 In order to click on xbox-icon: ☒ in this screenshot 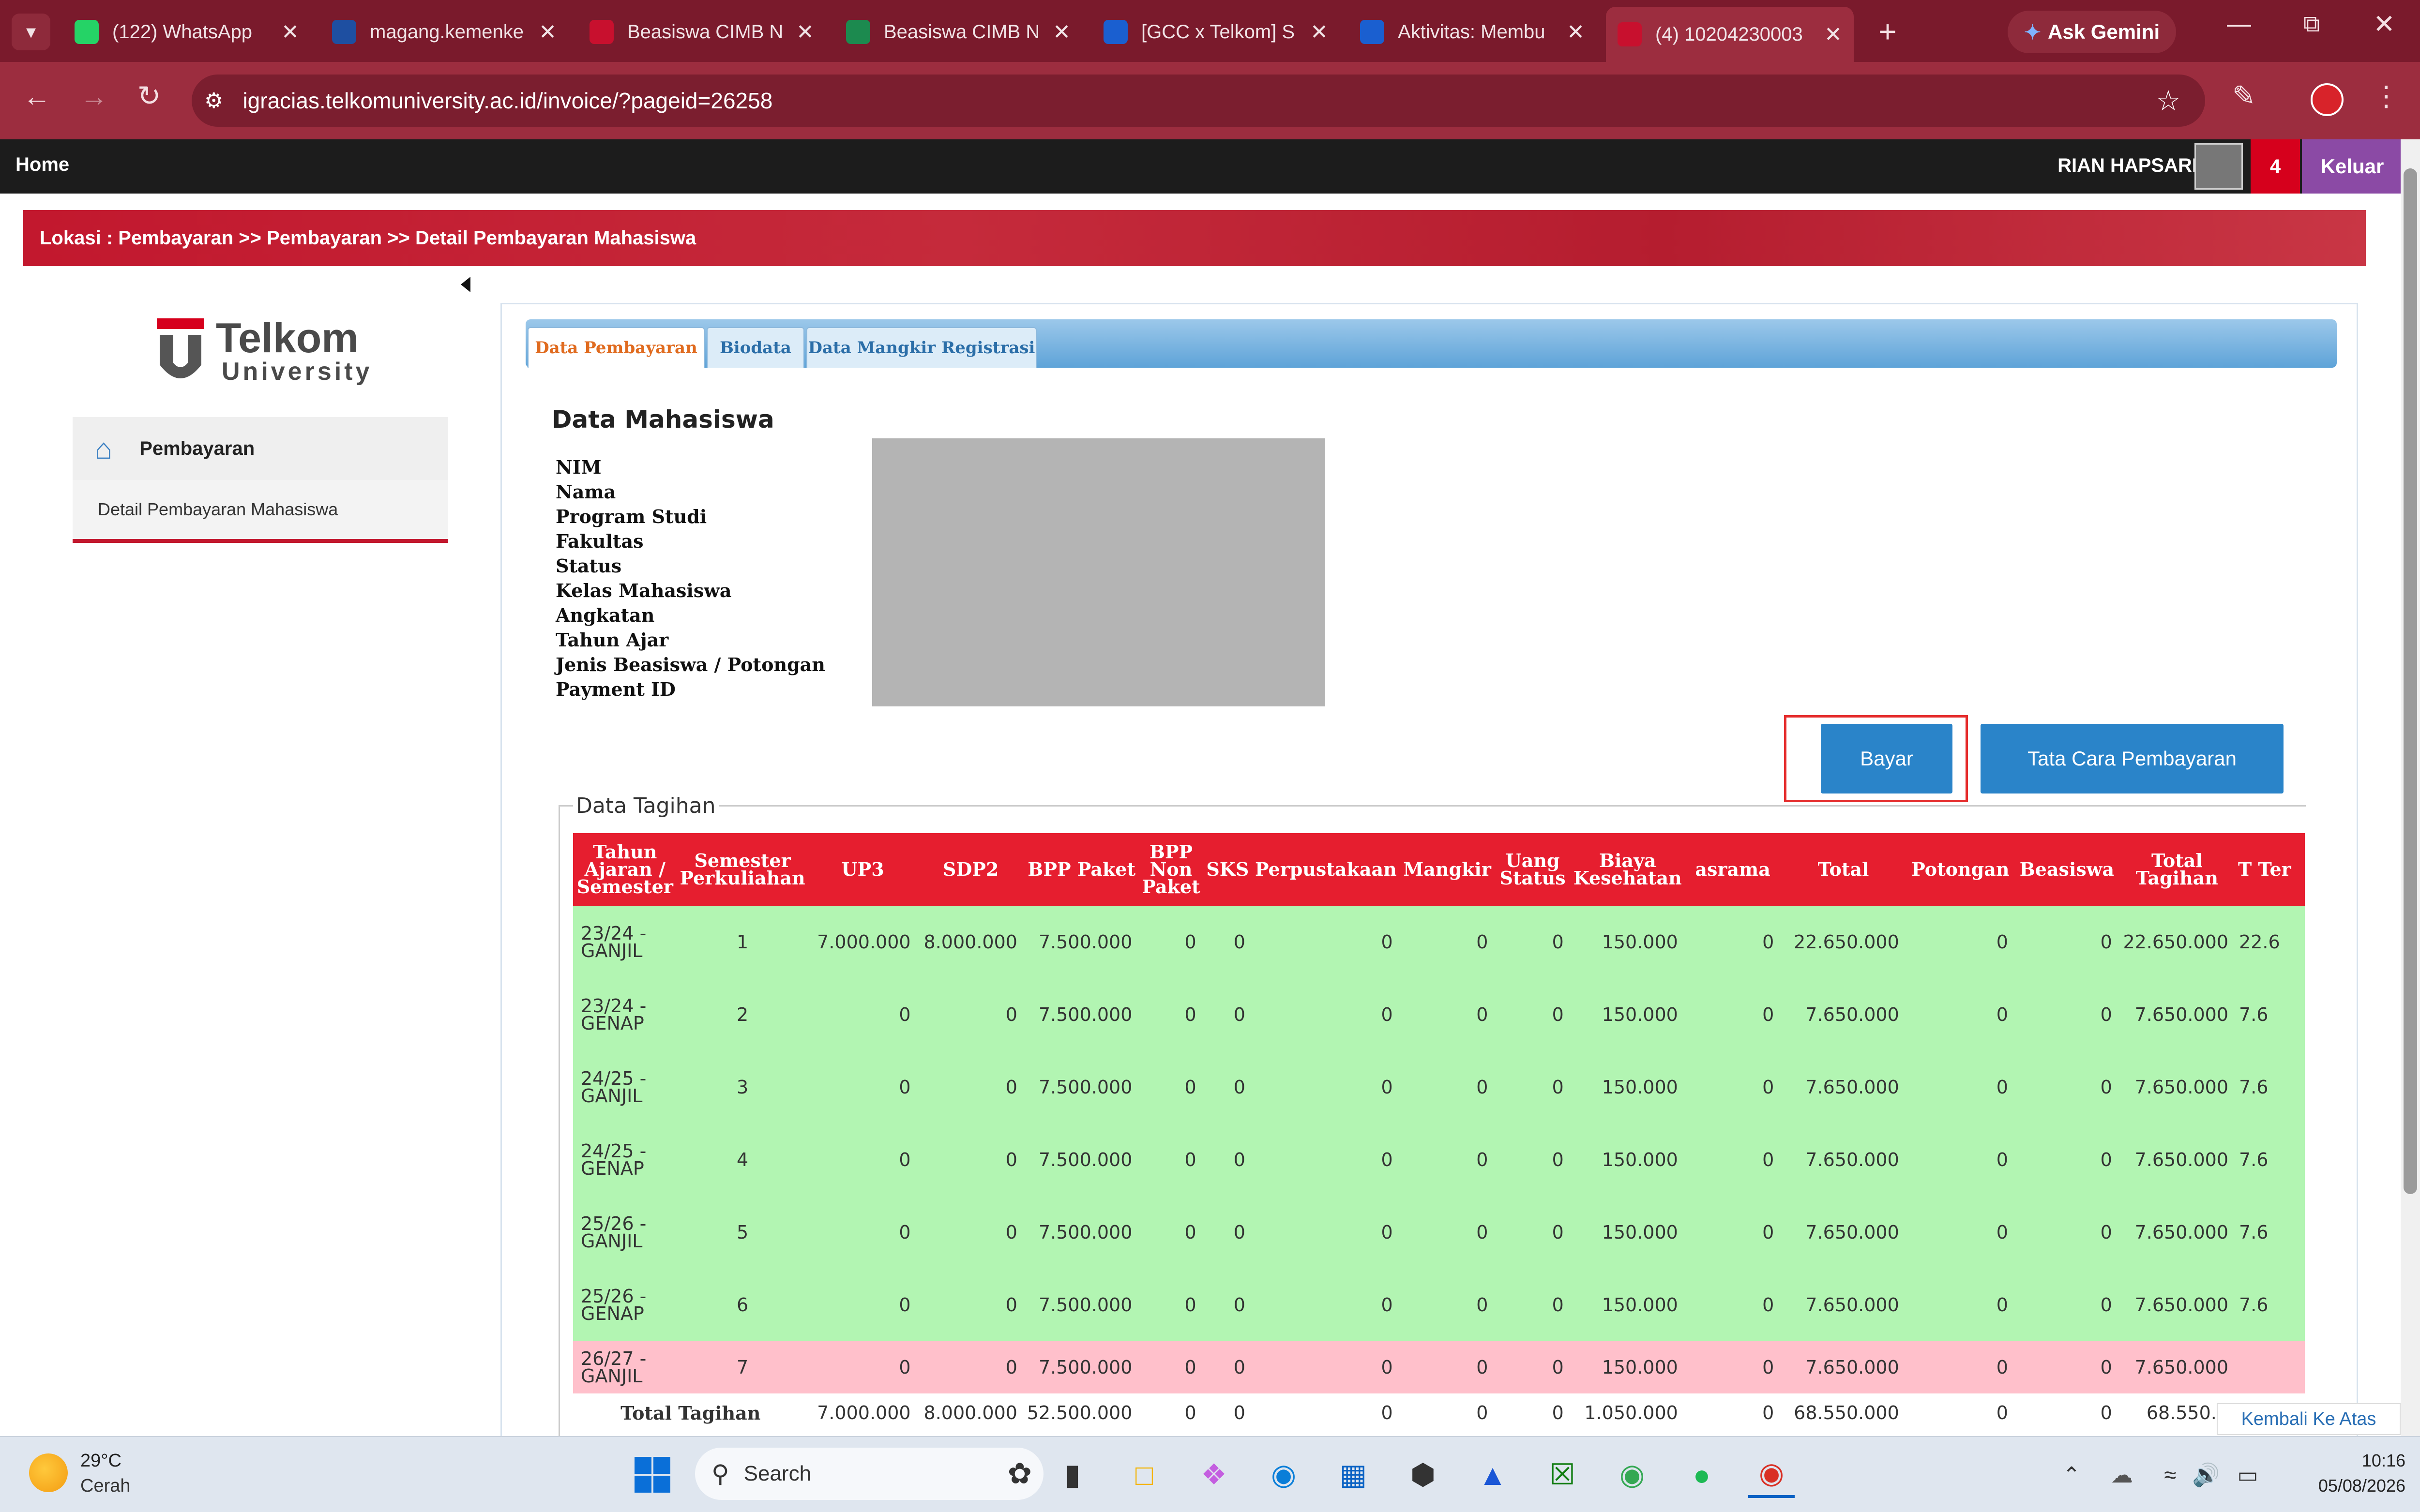, I will do `click(1562, 1475)`.